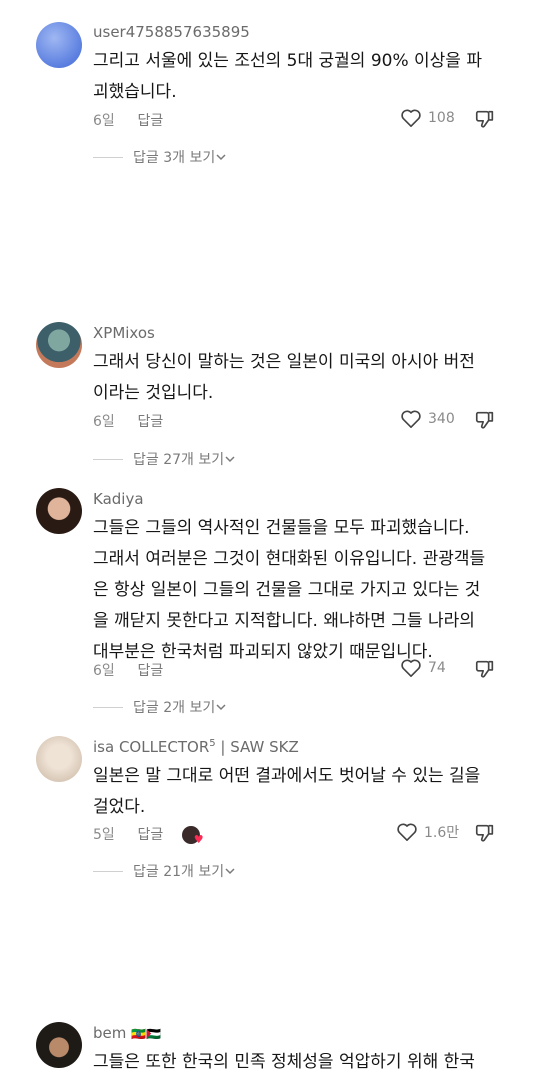 The image size is (534, 1078). What do you see at coordinates (151, 747) in the screenshot?
I see `username-text: isa COLLECTOR` at bounding box center [151, 747].